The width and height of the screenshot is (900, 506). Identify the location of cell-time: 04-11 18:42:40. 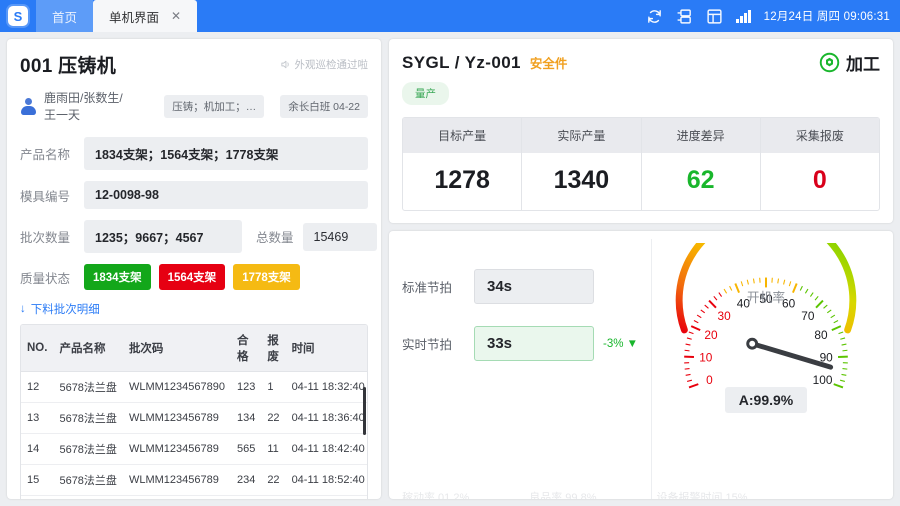
(326, 449).